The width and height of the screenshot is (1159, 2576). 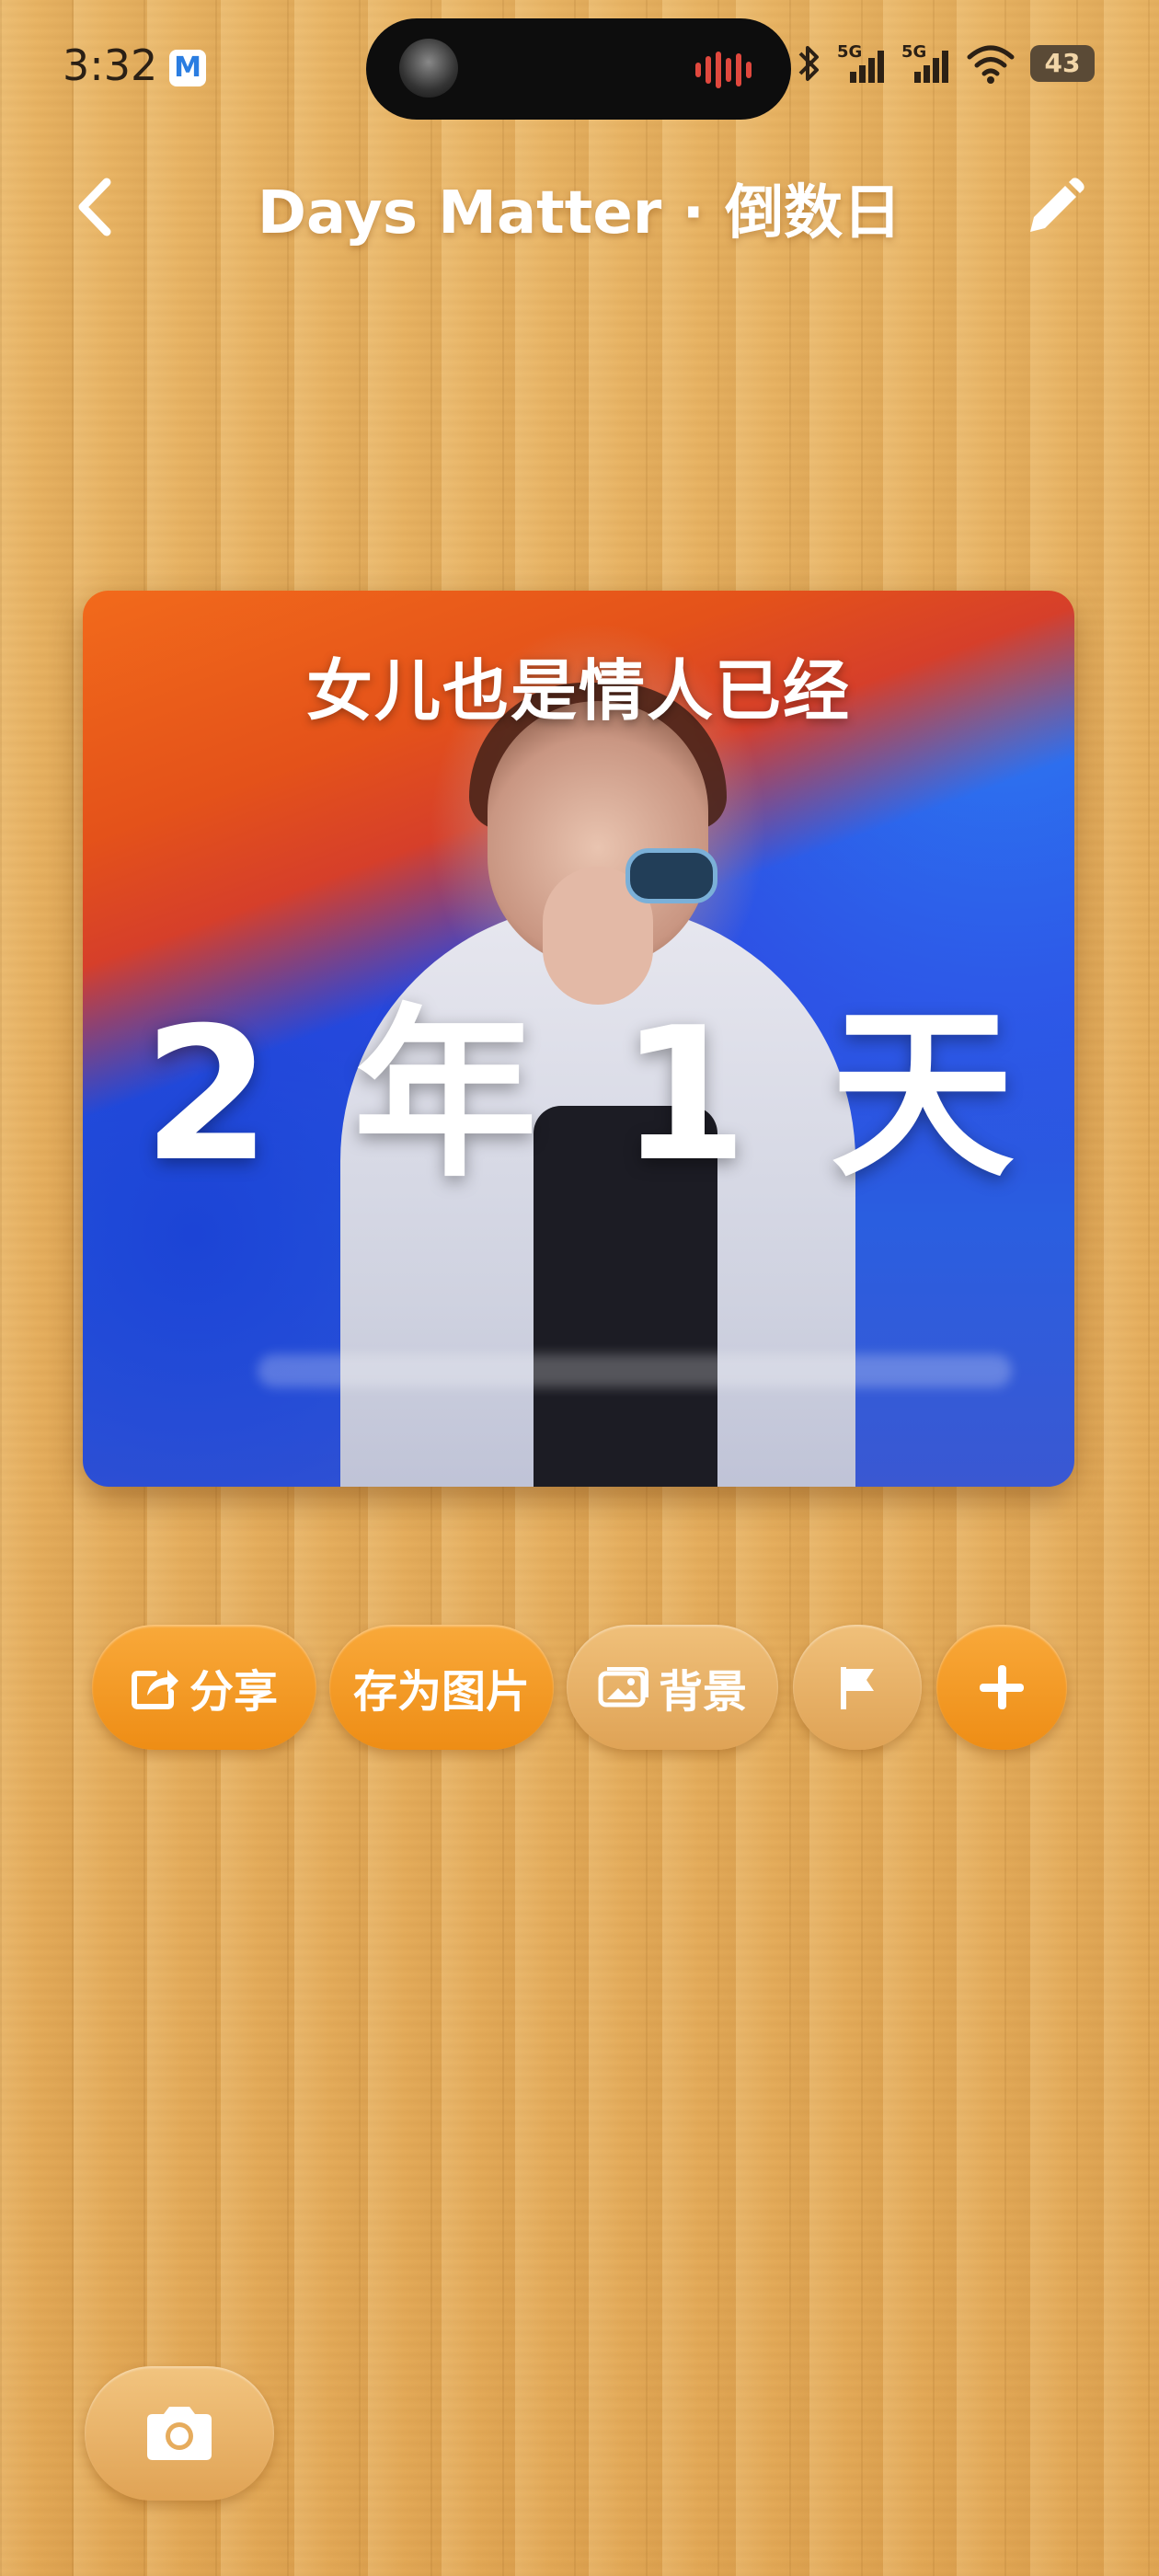 I want to click on elapsed-duration: 2 年 1 天, so click(x=579, y=1095).